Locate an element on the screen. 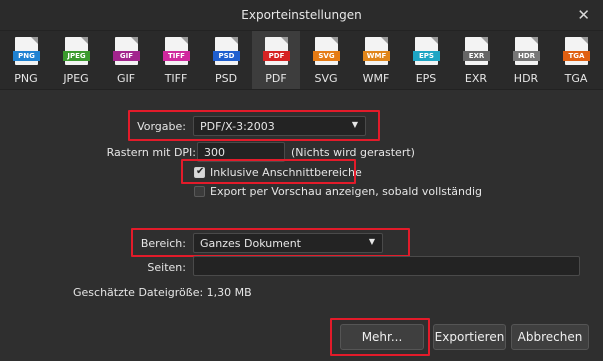  preview-checkbox is located at coordinates (199, 191).